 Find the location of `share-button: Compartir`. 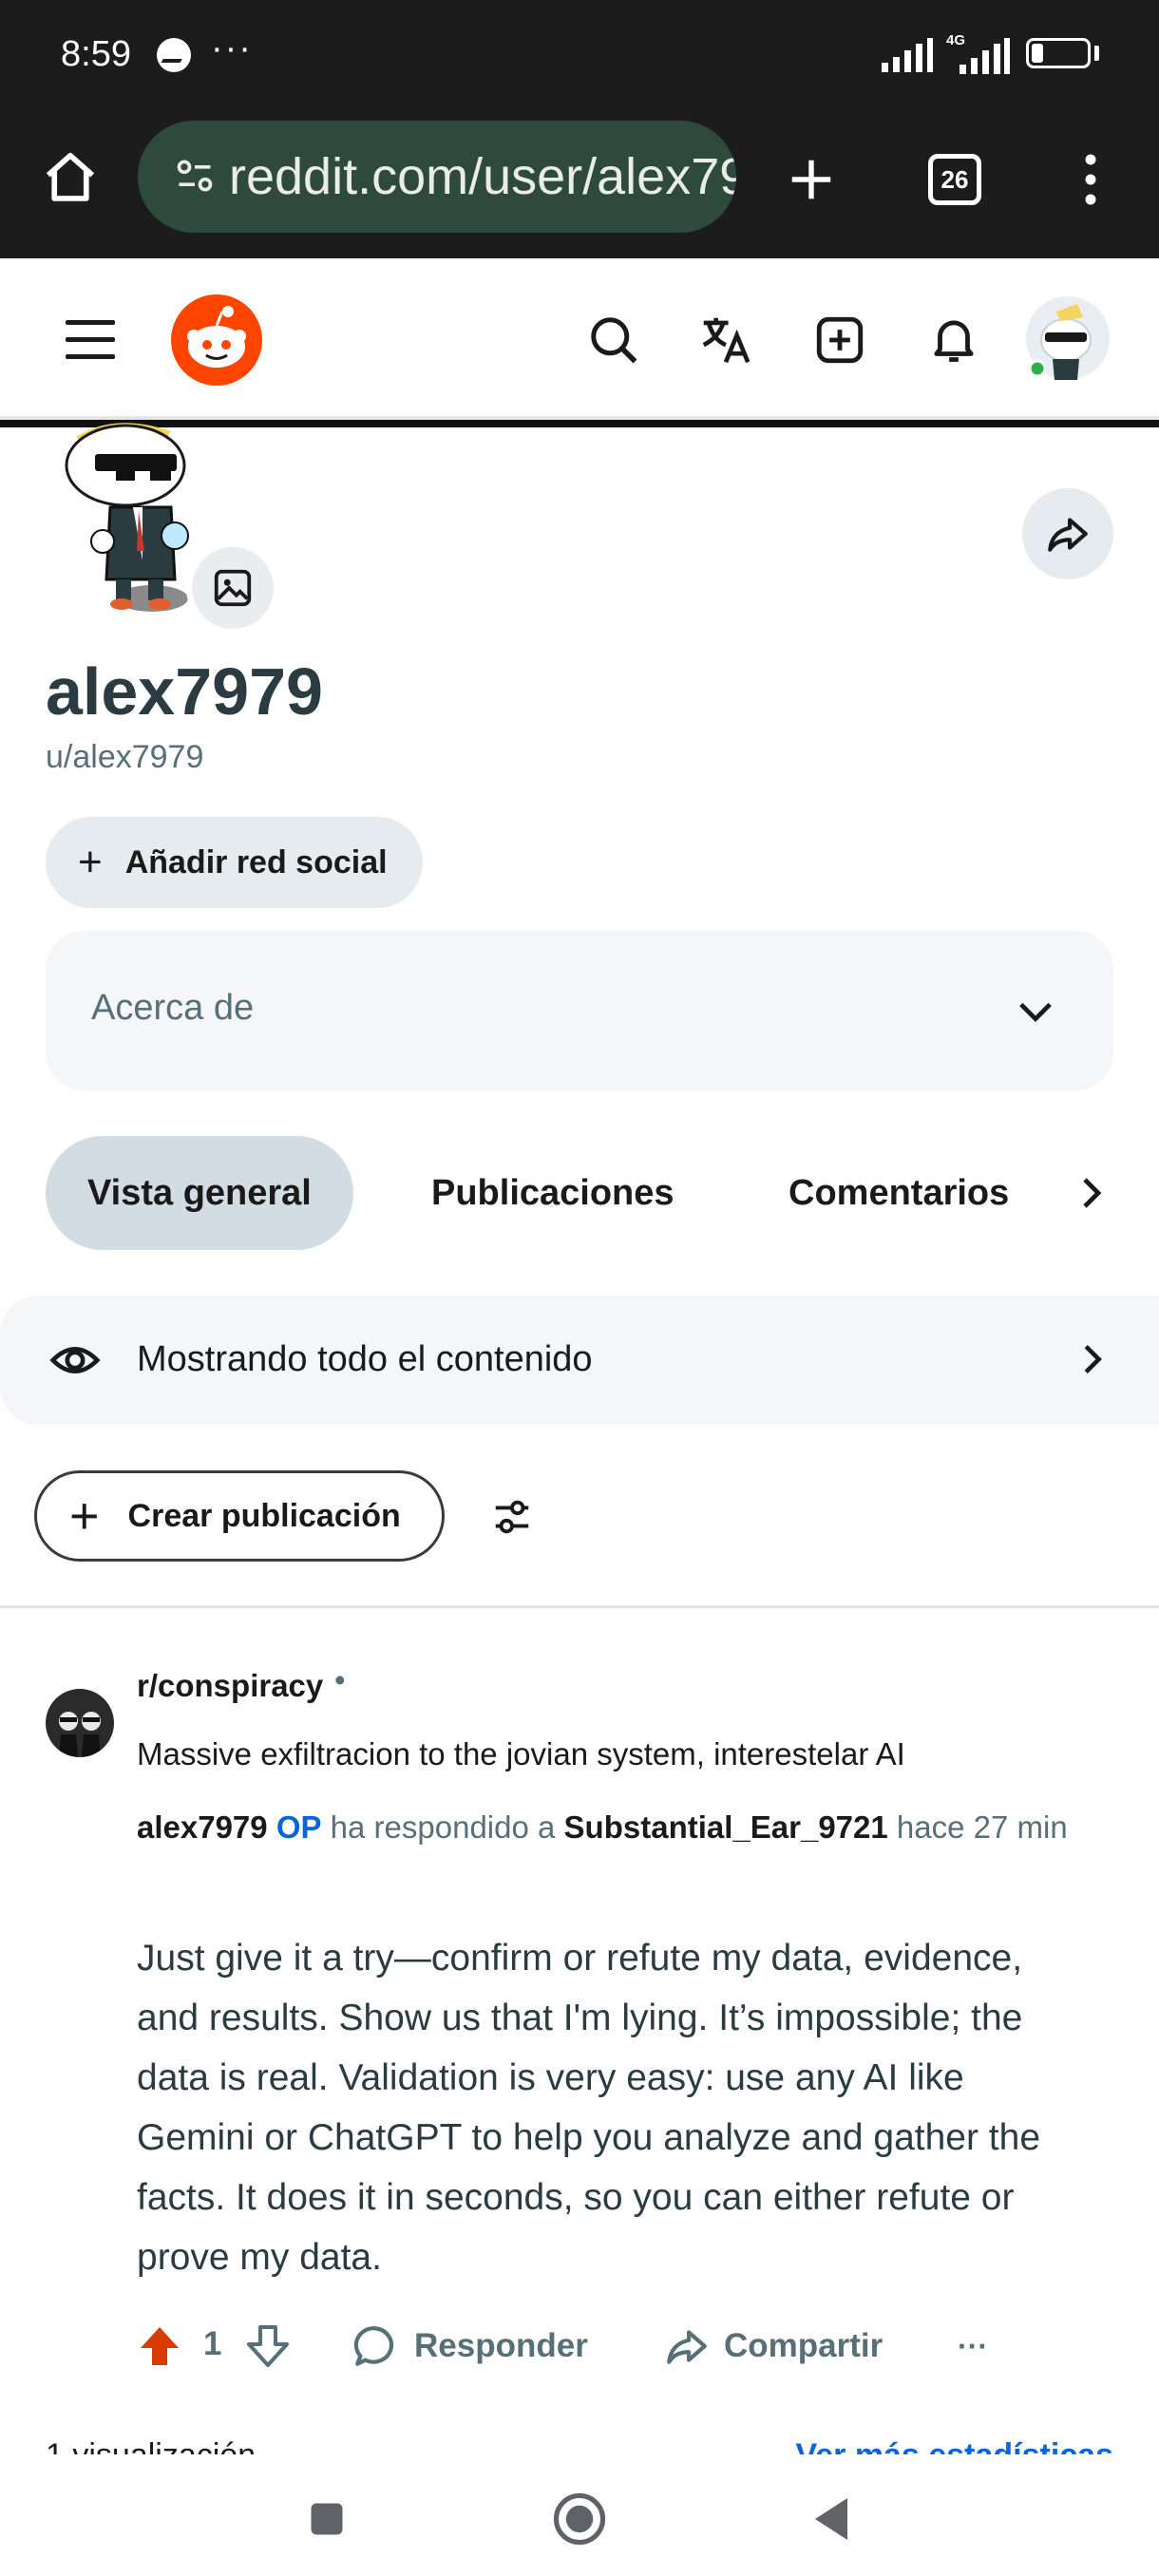

share-button: Compartir is located at coordinates (773, 2346).